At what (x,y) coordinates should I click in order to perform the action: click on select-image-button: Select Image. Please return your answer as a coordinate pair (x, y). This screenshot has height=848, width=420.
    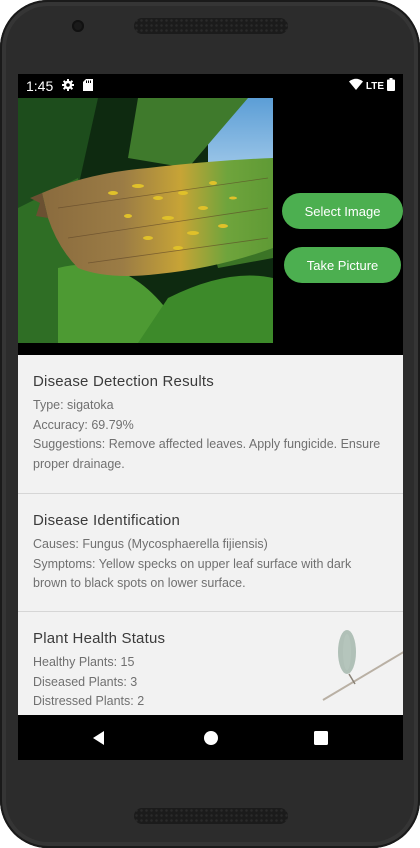
    Looking at the image, I should click on (342, 211).